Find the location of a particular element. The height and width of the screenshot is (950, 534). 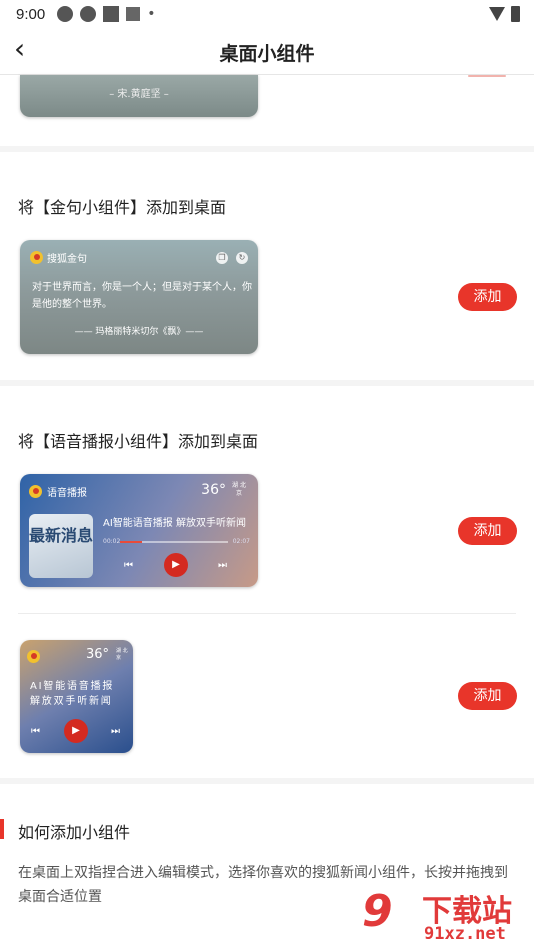

watermark-logo: 9 下载站 91xz.net is located at coordinates (444, 917).